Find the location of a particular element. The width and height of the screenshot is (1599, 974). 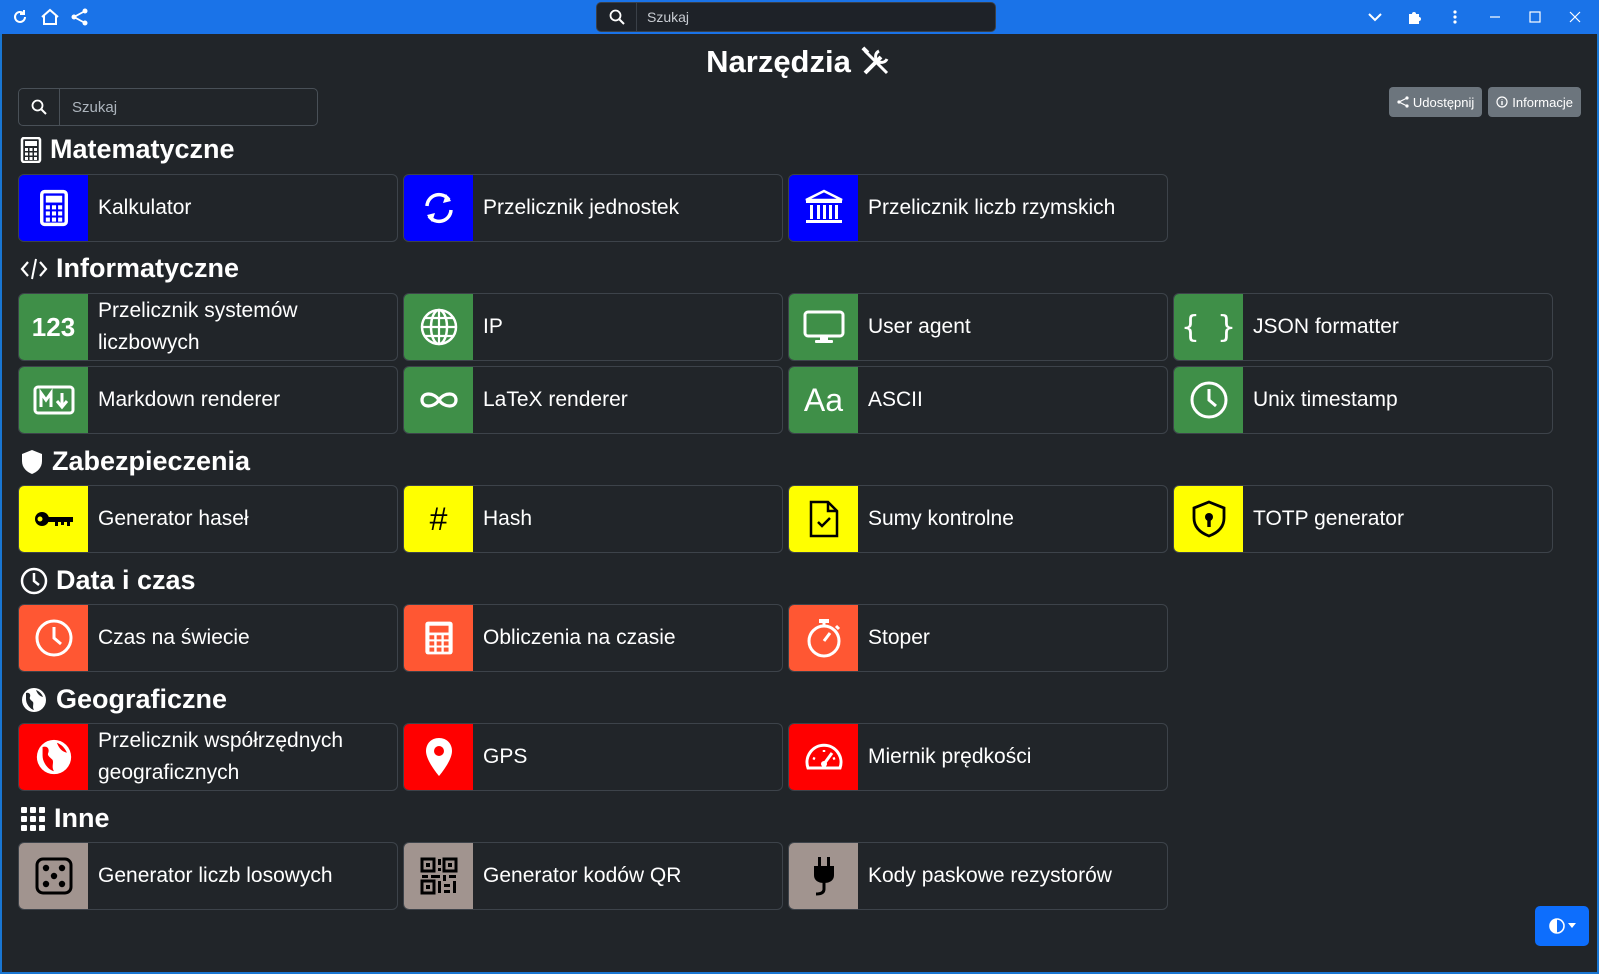

tool-card-label: Generator liczb losowych is located at coordinates (215, 875).